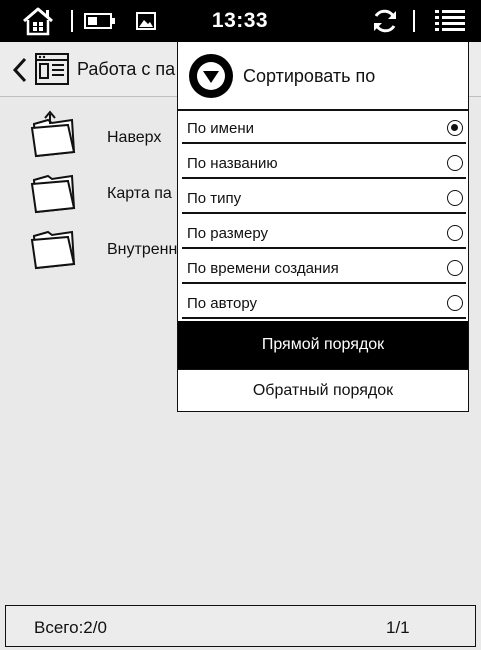 Image resolution: width=481 pixels, height=650 pixels. What do you see at coordinates (220, 128) in the screenshot?
I see `sort-option-label: По имени` at bounding box center [220, 128].